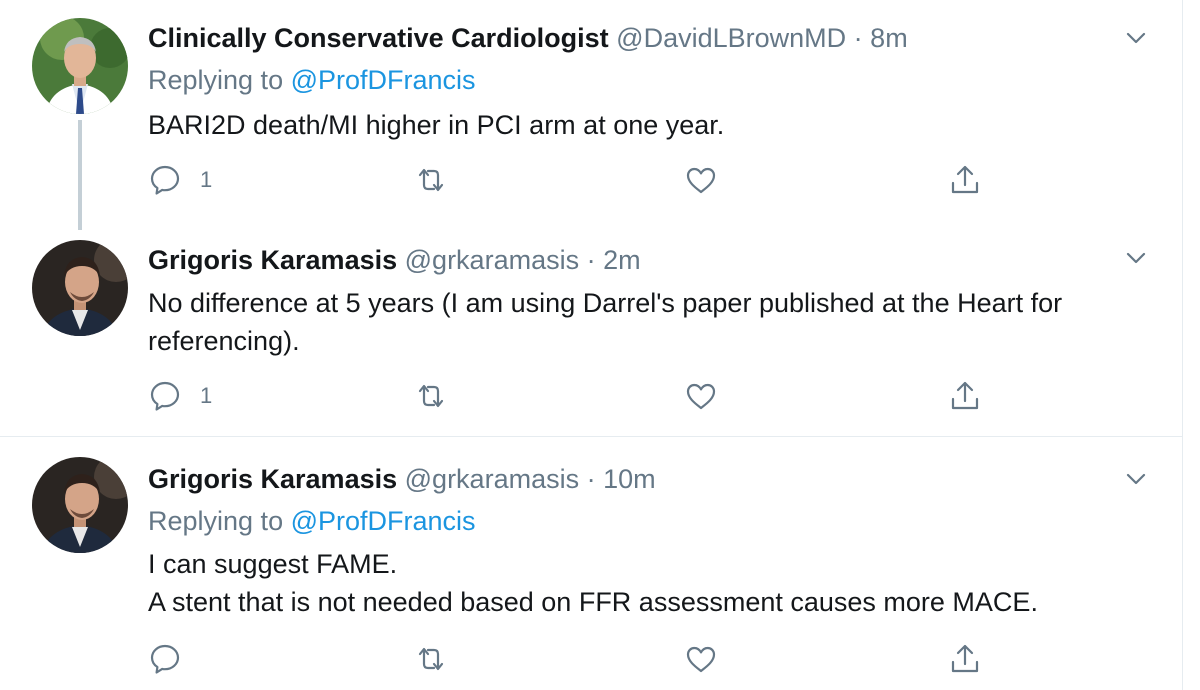  Describe the element at coordinates (889, 38) in the screenshot. I see `timestamp: 8m` at that location.